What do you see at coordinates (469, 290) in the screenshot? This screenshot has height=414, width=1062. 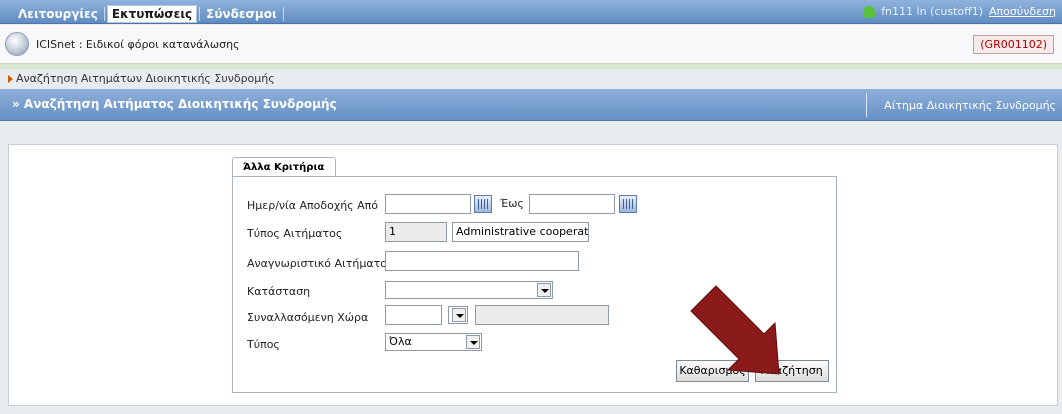 I see `status-select` at bounding box center [469, 290].